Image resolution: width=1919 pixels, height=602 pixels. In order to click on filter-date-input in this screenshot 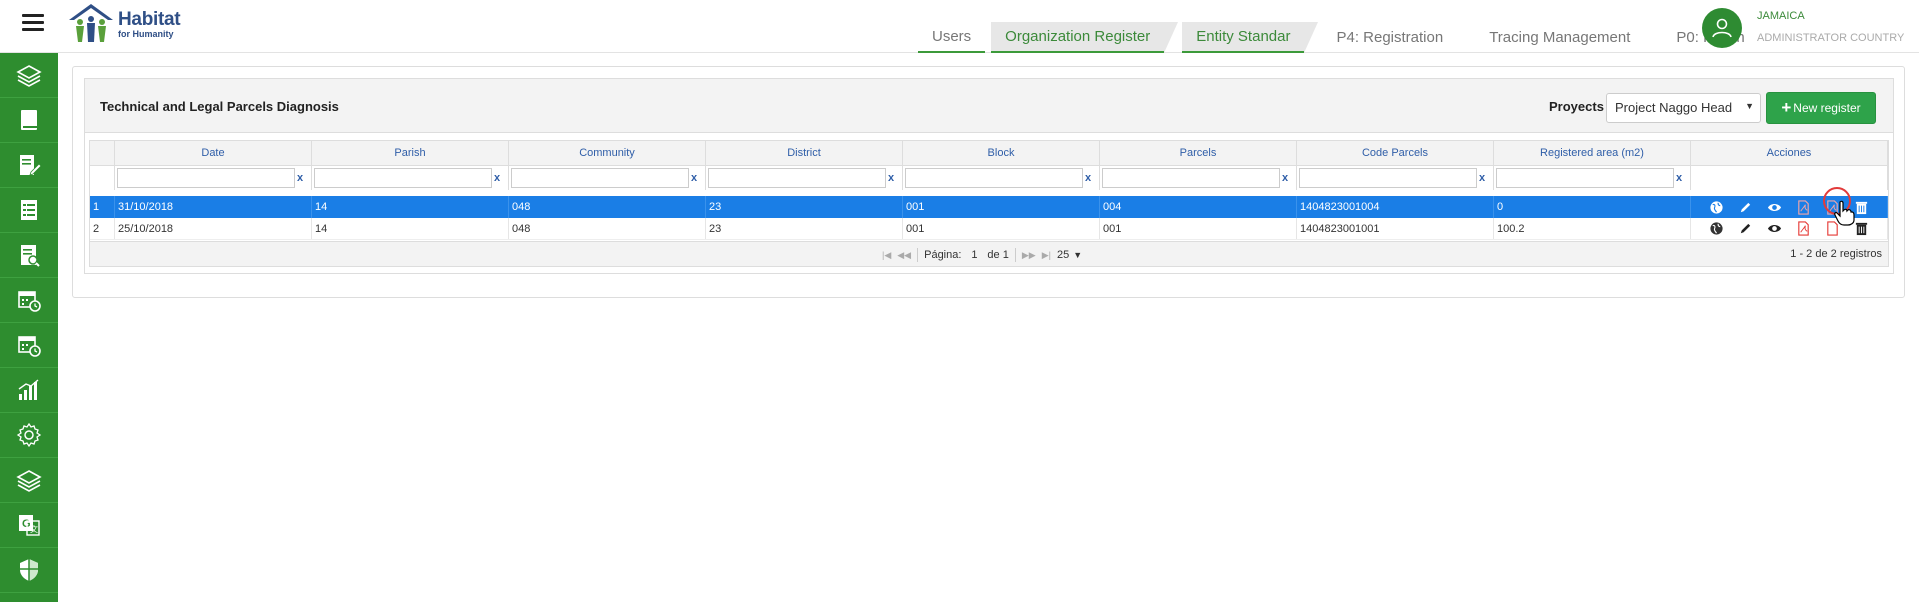, I will do `click(206, 178)`.